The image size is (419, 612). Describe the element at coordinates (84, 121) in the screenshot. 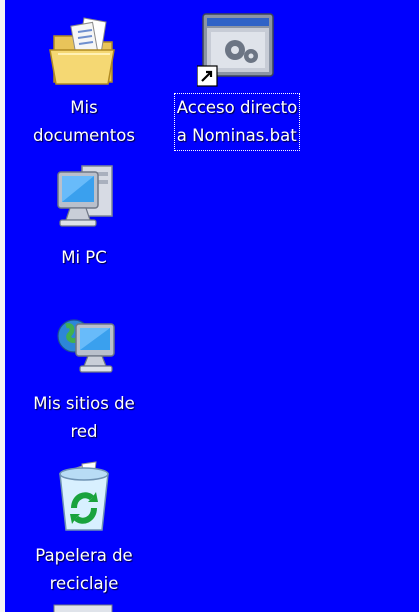

I see `desktop-icon-label: Mis documentos` at that location.